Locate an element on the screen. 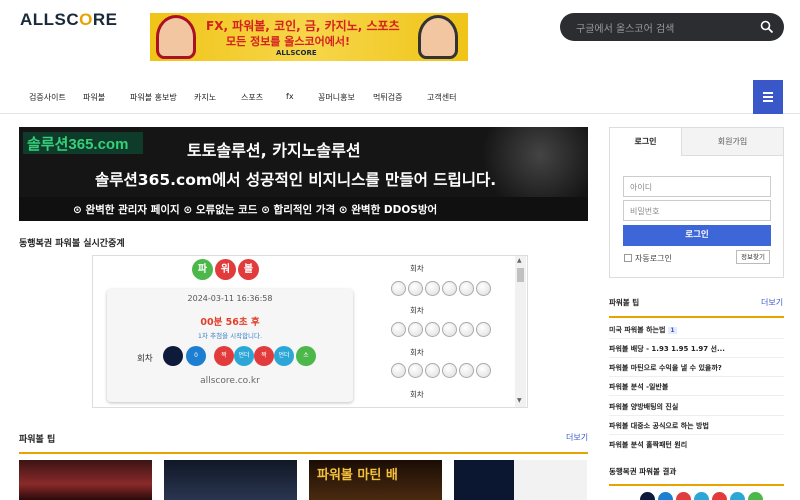 This screenshot has height=500, width=800. tip-thumbnail-caption: 파워볼 마틴 배 is located at coordinates (357, 475).